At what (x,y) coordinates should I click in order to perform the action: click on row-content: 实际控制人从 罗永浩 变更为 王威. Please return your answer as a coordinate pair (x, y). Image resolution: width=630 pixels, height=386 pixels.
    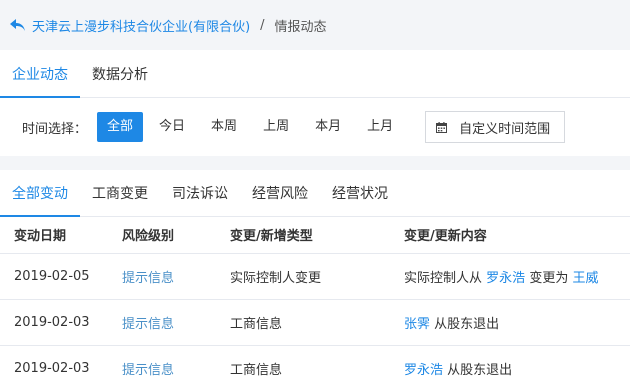
    Looking at the image, I should click on (510, 276).